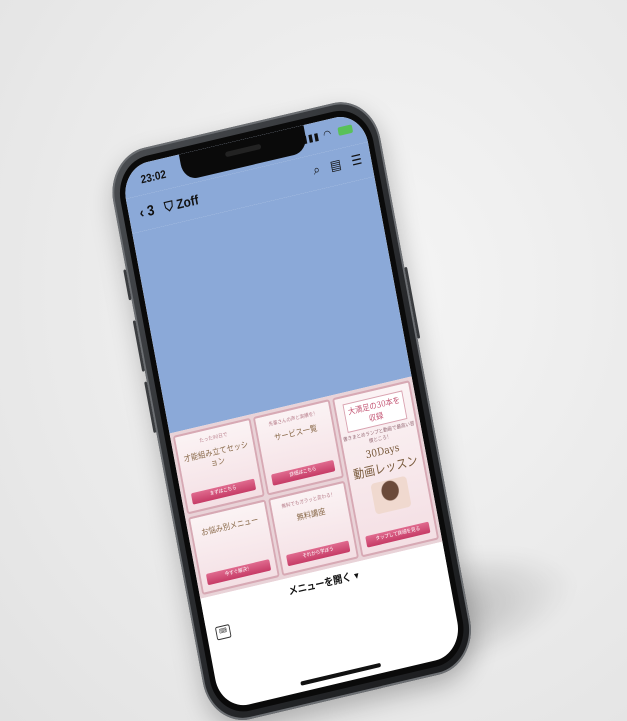  What do you see at coordinates (313, 528) in the screenshot?
I see `rich-menu-tile-free-lesson: 無料でもガラッと変わる！ 無料講座 それから学ぼう` at bounding box center [313, 528].